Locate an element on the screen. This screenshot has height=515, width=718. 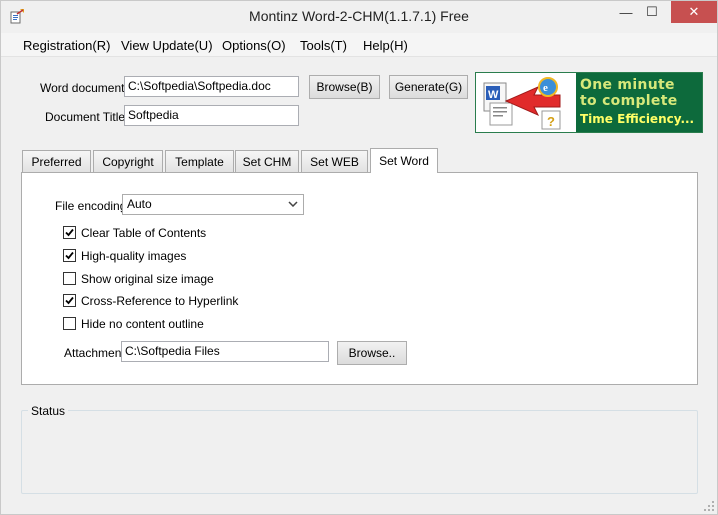
menu-options: Options(O) is located at coordinates (254, 45).